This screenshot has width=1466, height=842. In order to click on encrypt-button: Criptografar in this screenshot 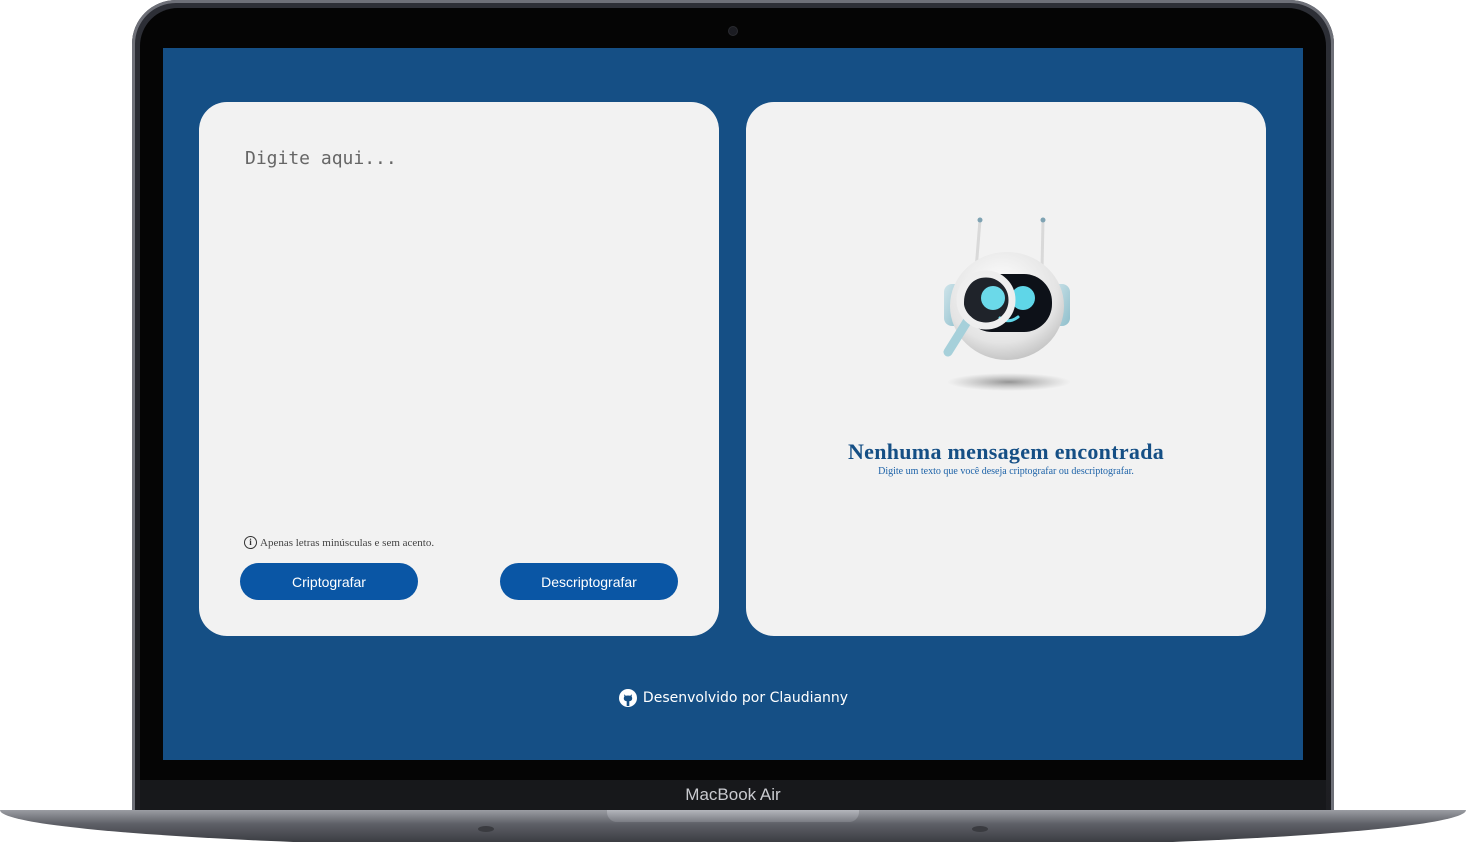, I will do `click(329, 581)`.